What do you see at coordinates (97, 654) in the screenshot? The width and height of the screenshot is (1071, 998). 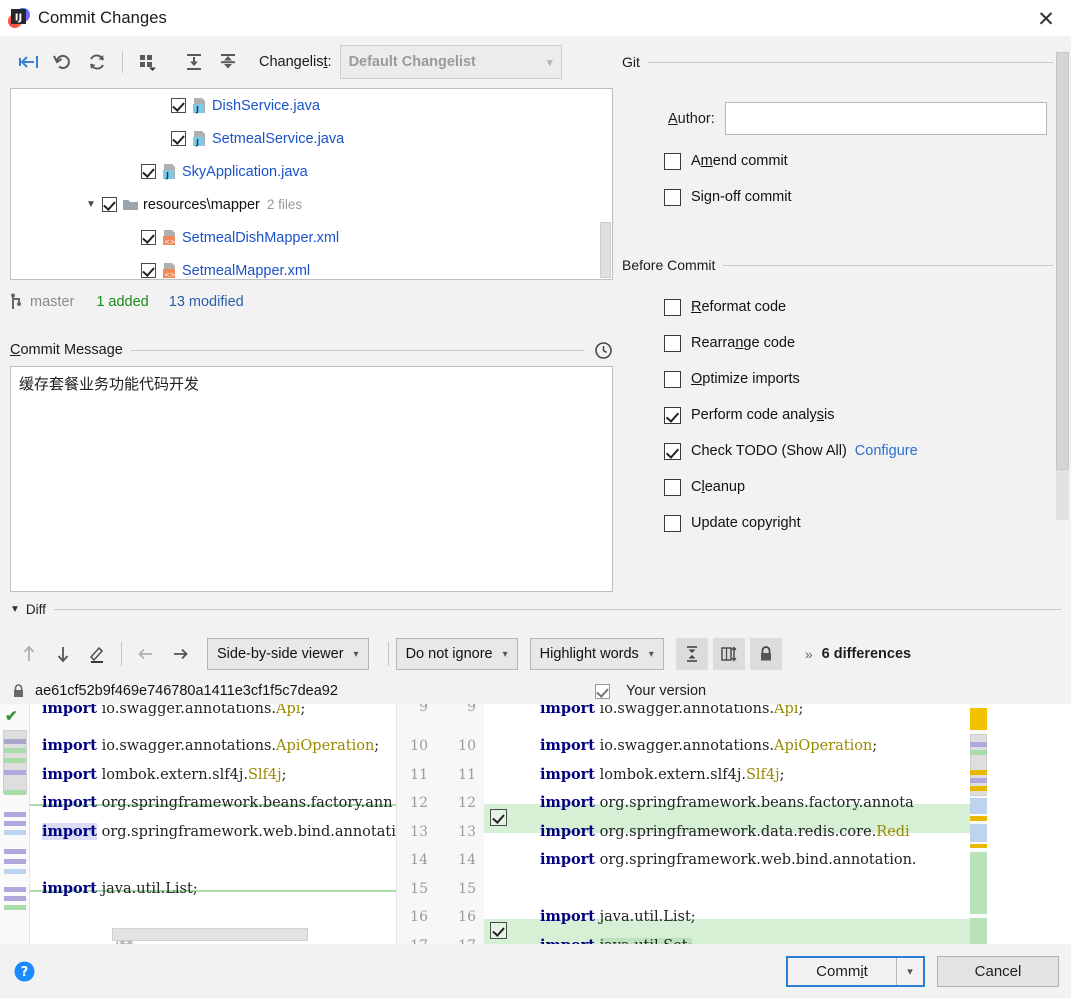 I see `edit-source-icon` at bounding box center [97, 654].